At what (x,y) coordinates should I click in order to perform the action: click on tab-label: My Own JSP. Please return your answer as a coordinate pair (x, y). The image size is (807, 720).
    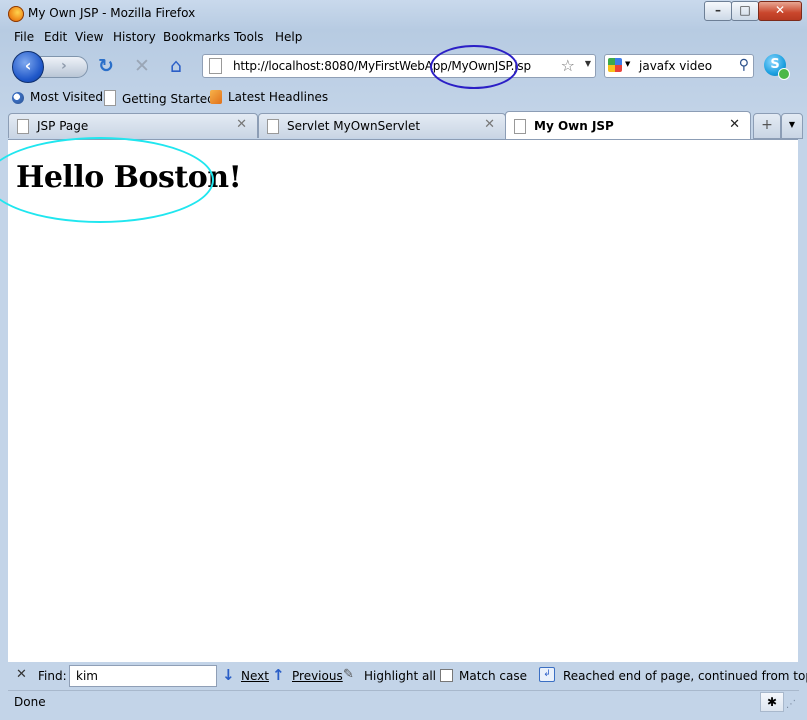
    Looking at the image, I should click on (574, 126).